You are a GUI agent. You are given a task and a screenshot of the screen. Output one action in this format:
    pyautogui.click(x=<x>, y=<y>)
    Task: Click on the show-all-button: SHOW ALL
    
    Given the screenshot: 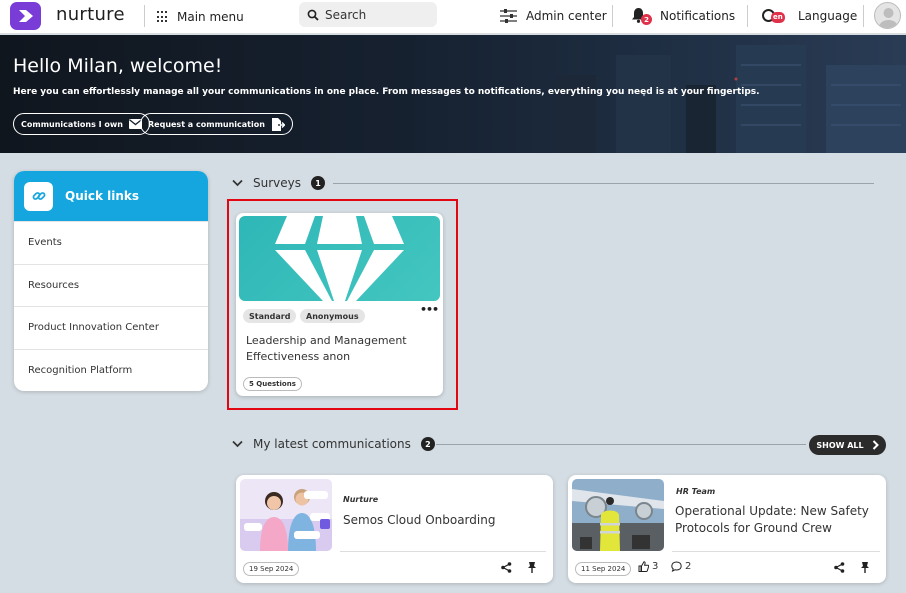 What is the action you would take?
    pyautogui.click(x=847, y=445)
    